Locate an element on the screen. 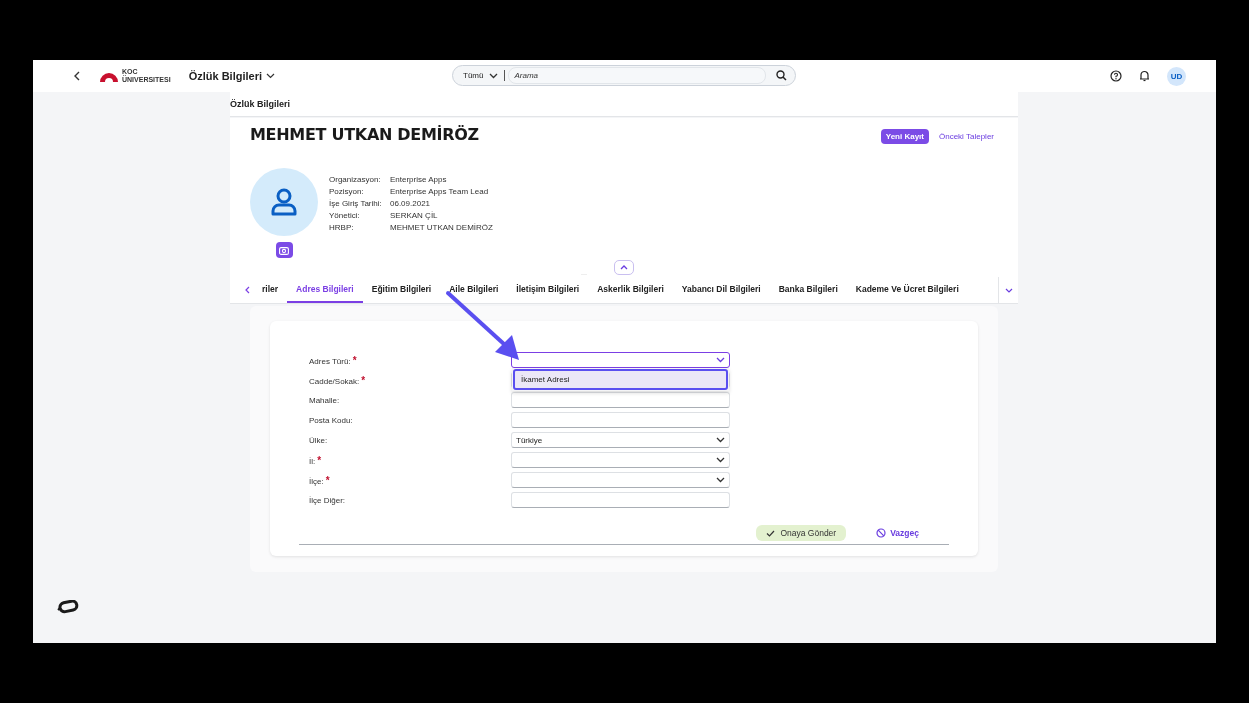  field-label: İlçe Diğer: is located at coordinates (327, 500).